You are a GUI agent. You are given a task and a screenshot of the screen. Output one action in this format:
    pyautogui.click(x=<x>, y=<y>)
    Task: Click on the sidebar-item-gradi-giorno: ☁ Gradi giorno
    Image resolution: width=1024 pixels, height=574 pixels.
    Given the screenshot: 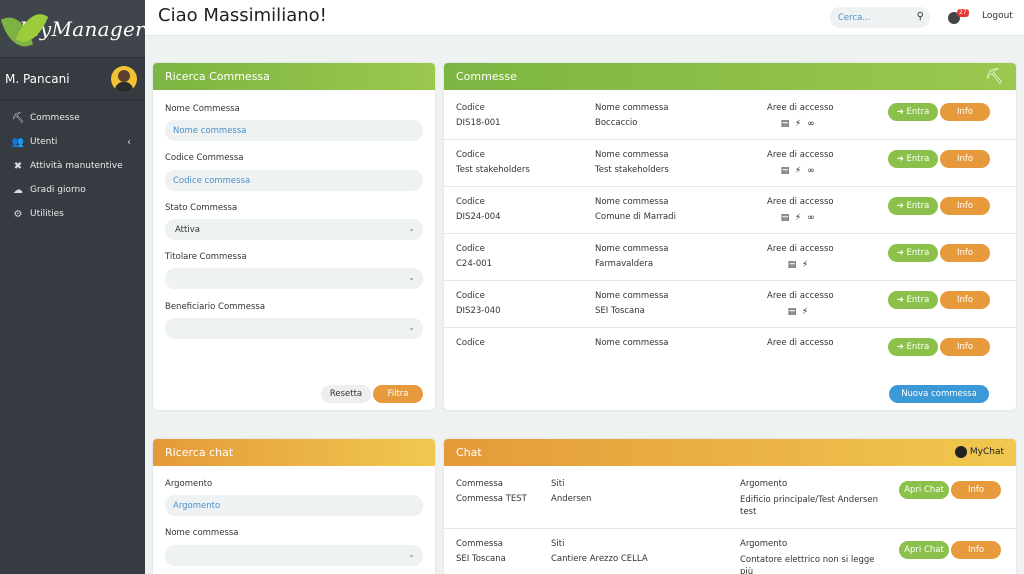 What is the action you would take?
    pyautogui.click(x=72, y=190)
    